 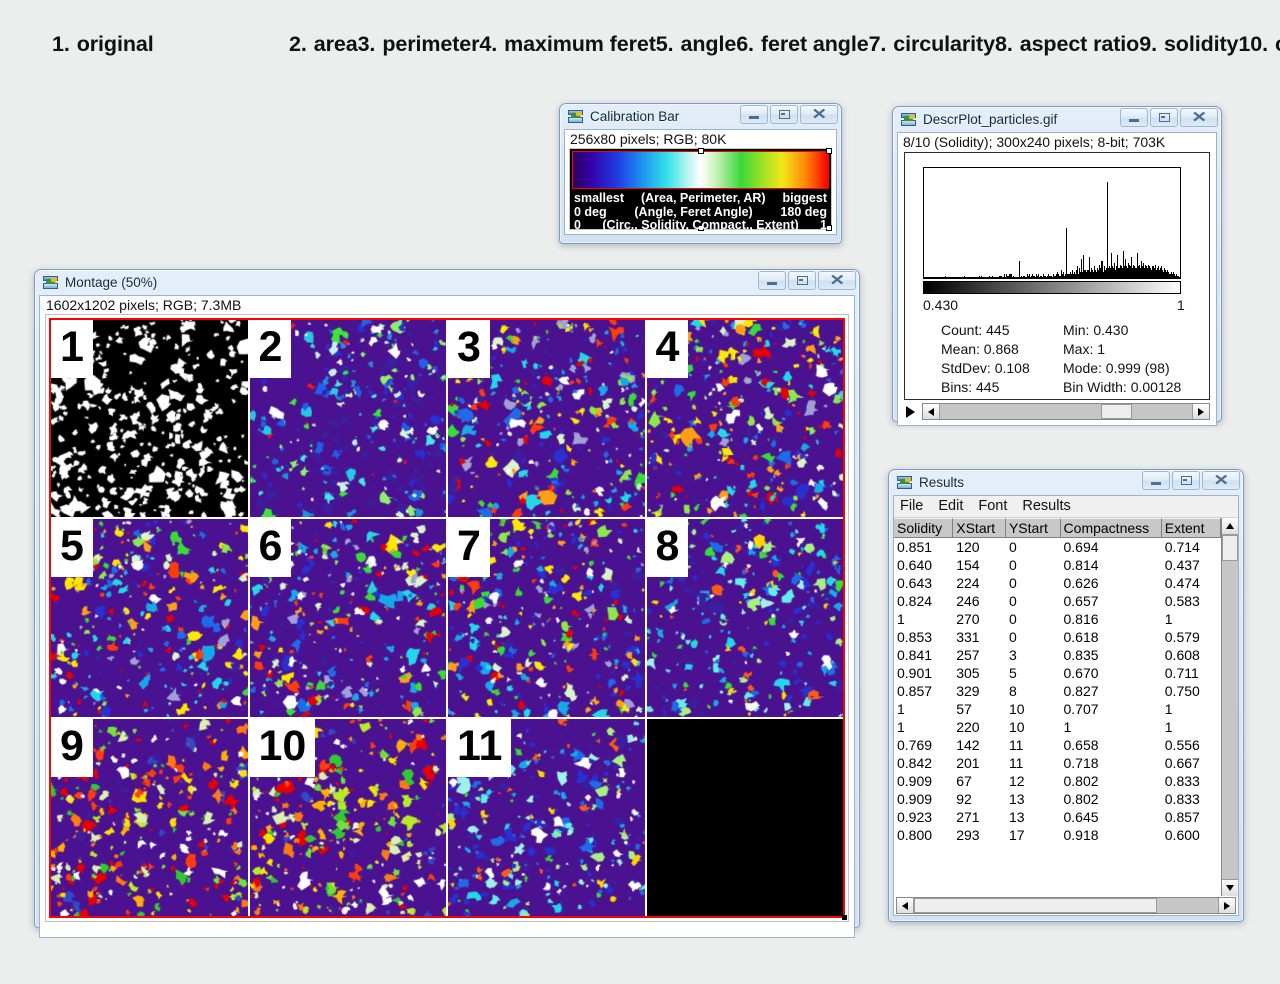 What do you see at coordinates (546, 419) in the screenshot?
I see `montage-cell-3: 3` at bounding box center [546, 419].